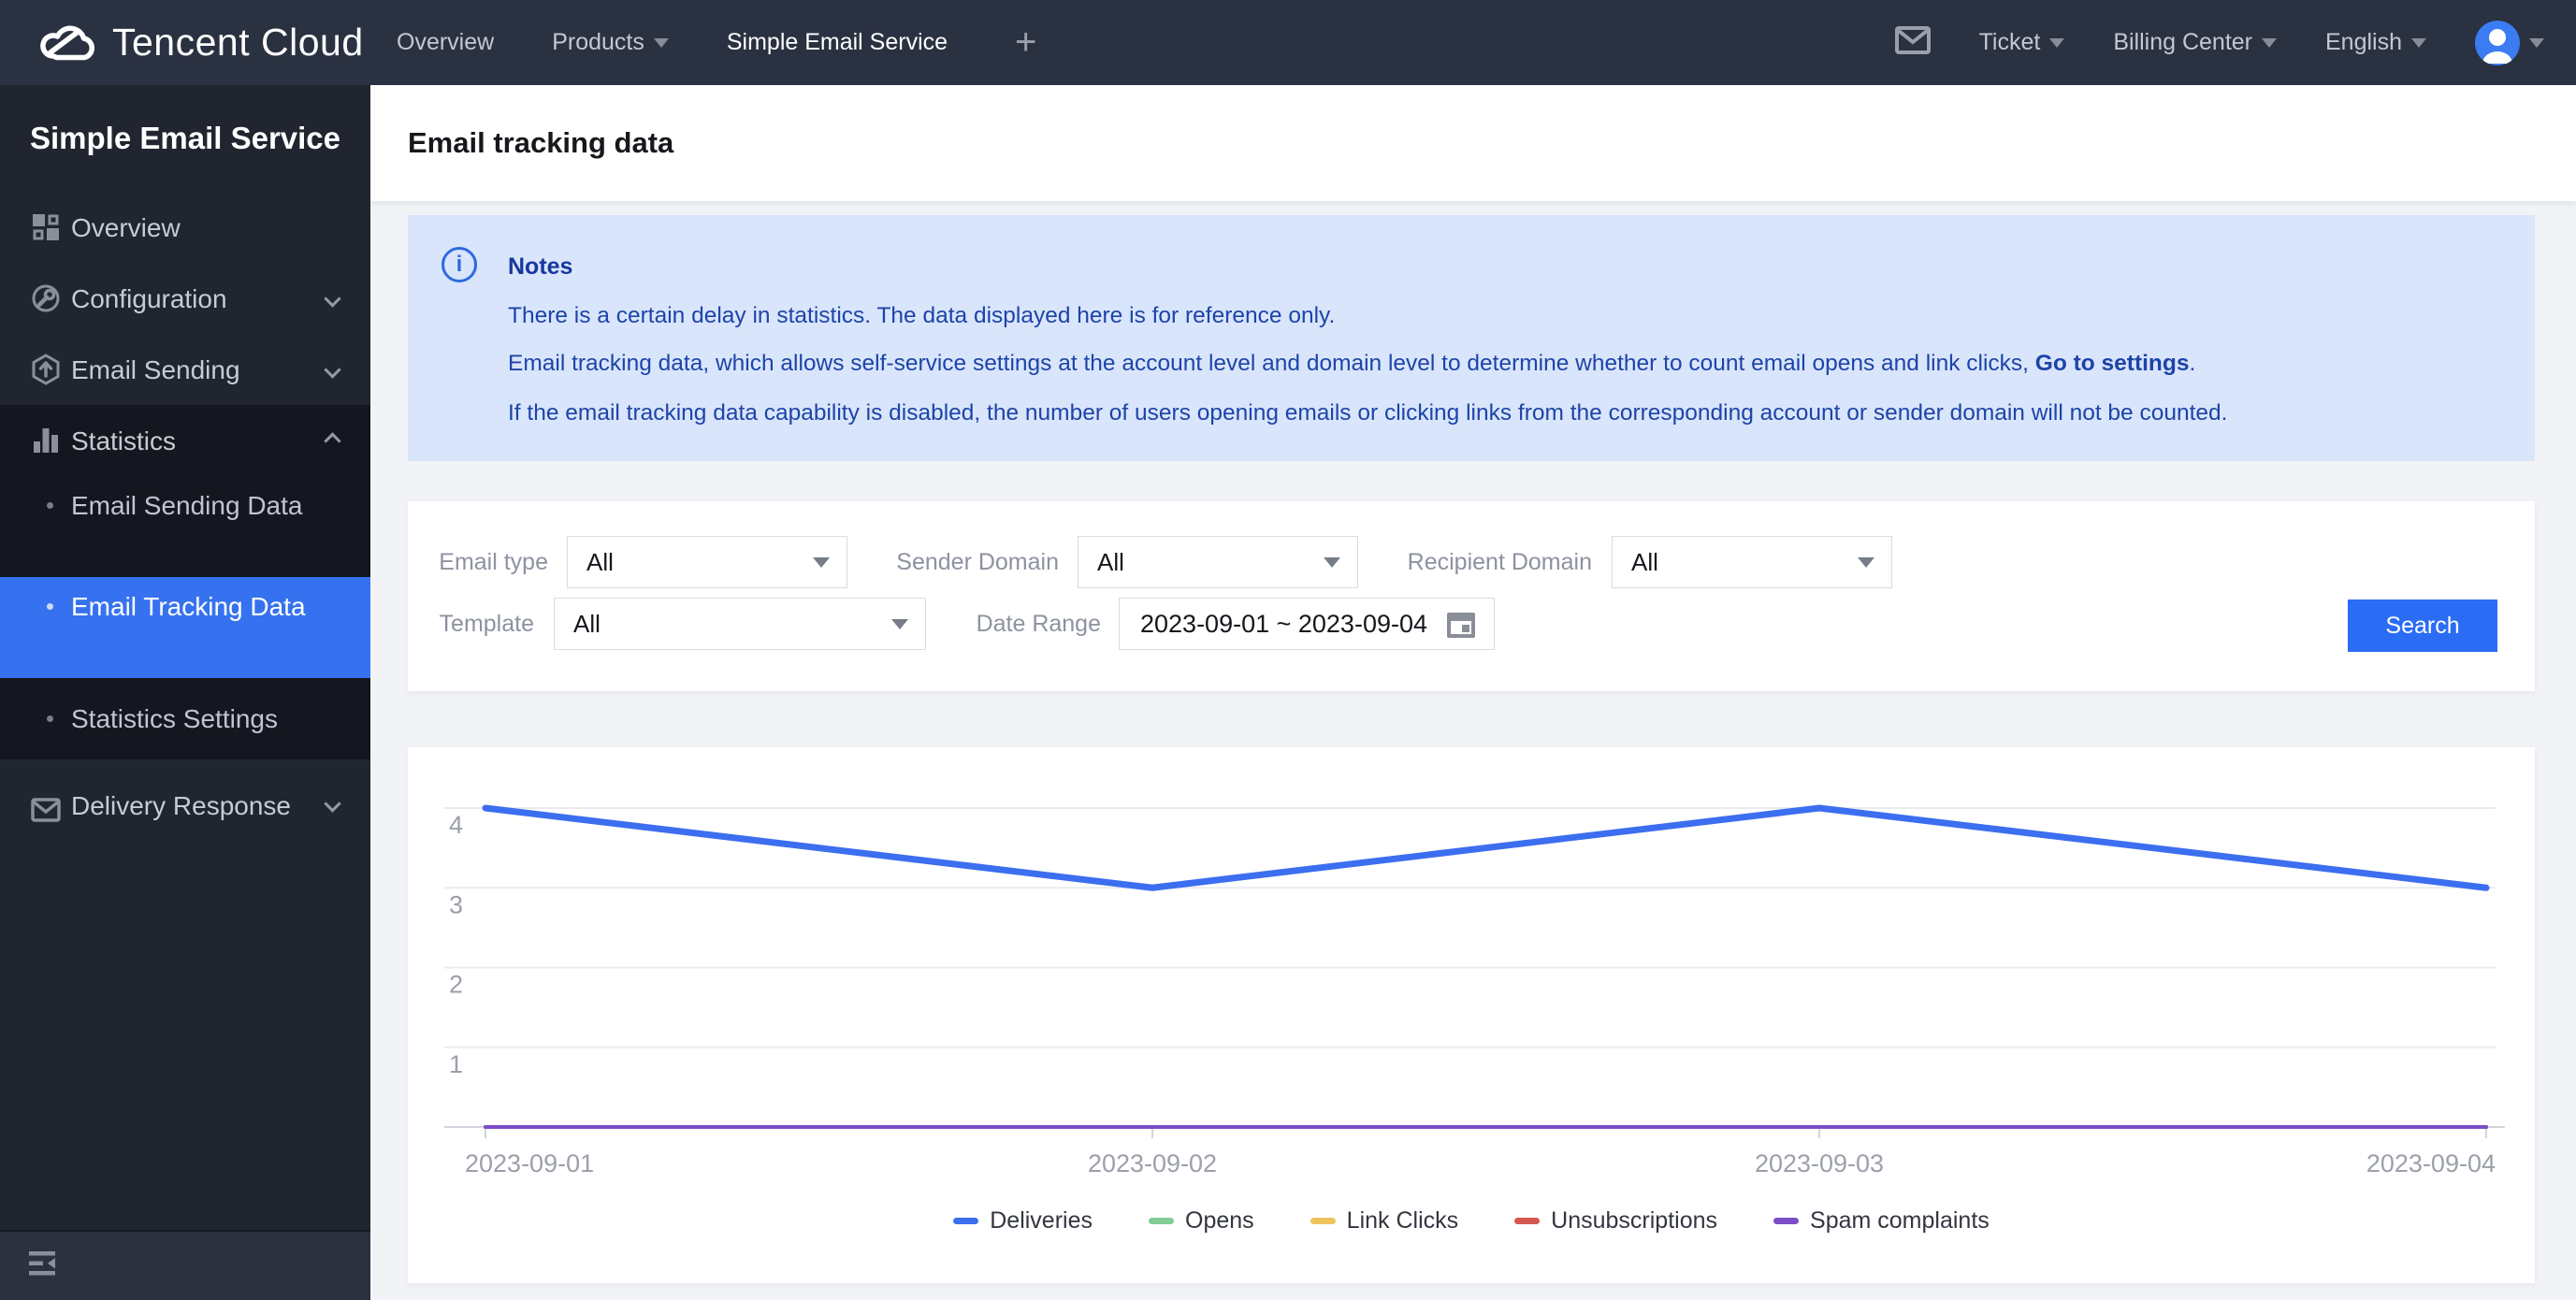 The height and width of the screenshot is (1300, 2576). Describe the element at coordinates (46, 440) in the screenshot. I see `stats-icon` at that location.